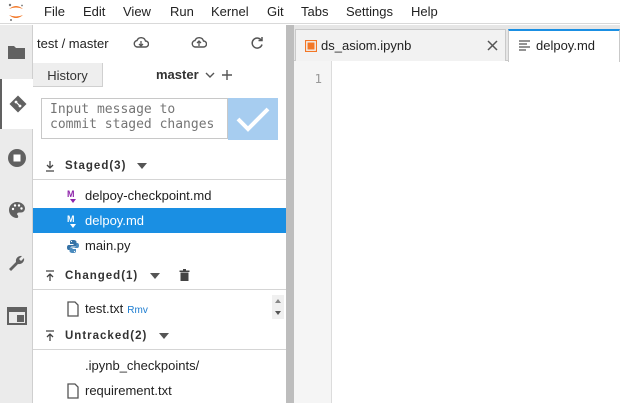  I want to click on add-branch-icon, so click(227, 75).